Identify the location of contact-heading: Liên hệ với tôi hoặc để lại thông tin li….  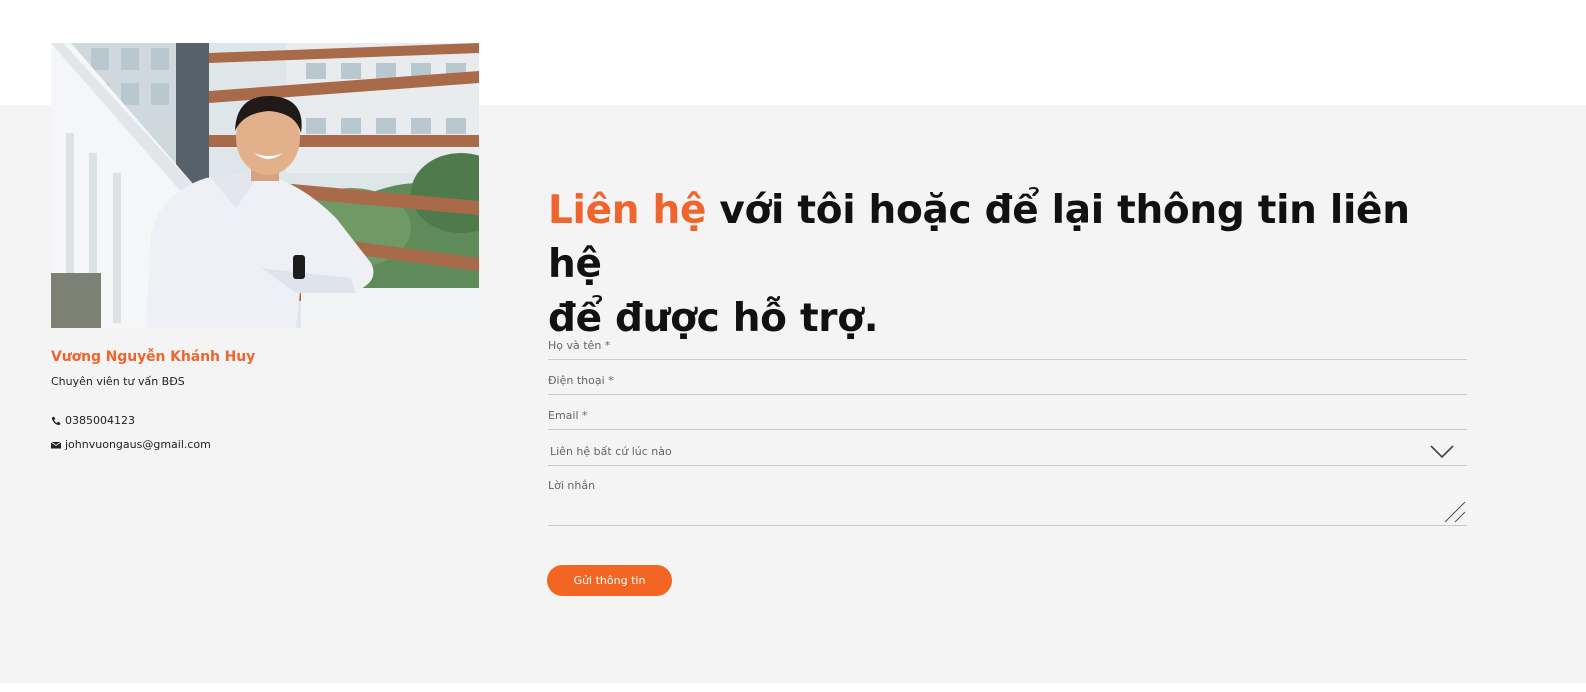
(998, 265).